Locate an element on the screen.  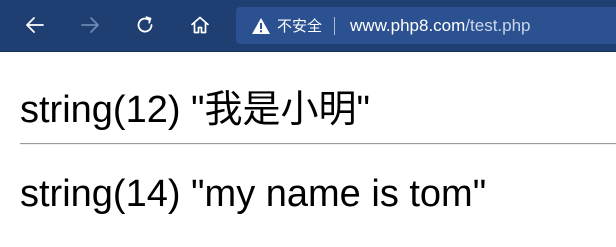
warning-triangle-icon is located at coordinates (261, 26).